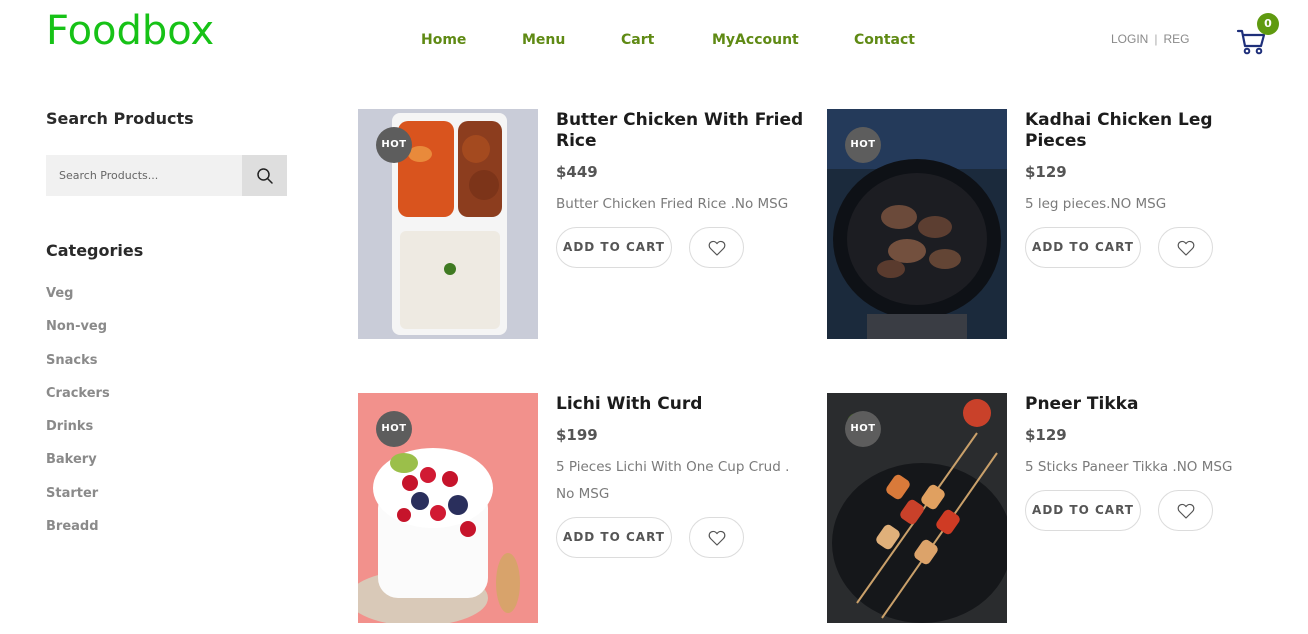  I want to click on nav-myaccount: MyAccount, so click(755, 40).